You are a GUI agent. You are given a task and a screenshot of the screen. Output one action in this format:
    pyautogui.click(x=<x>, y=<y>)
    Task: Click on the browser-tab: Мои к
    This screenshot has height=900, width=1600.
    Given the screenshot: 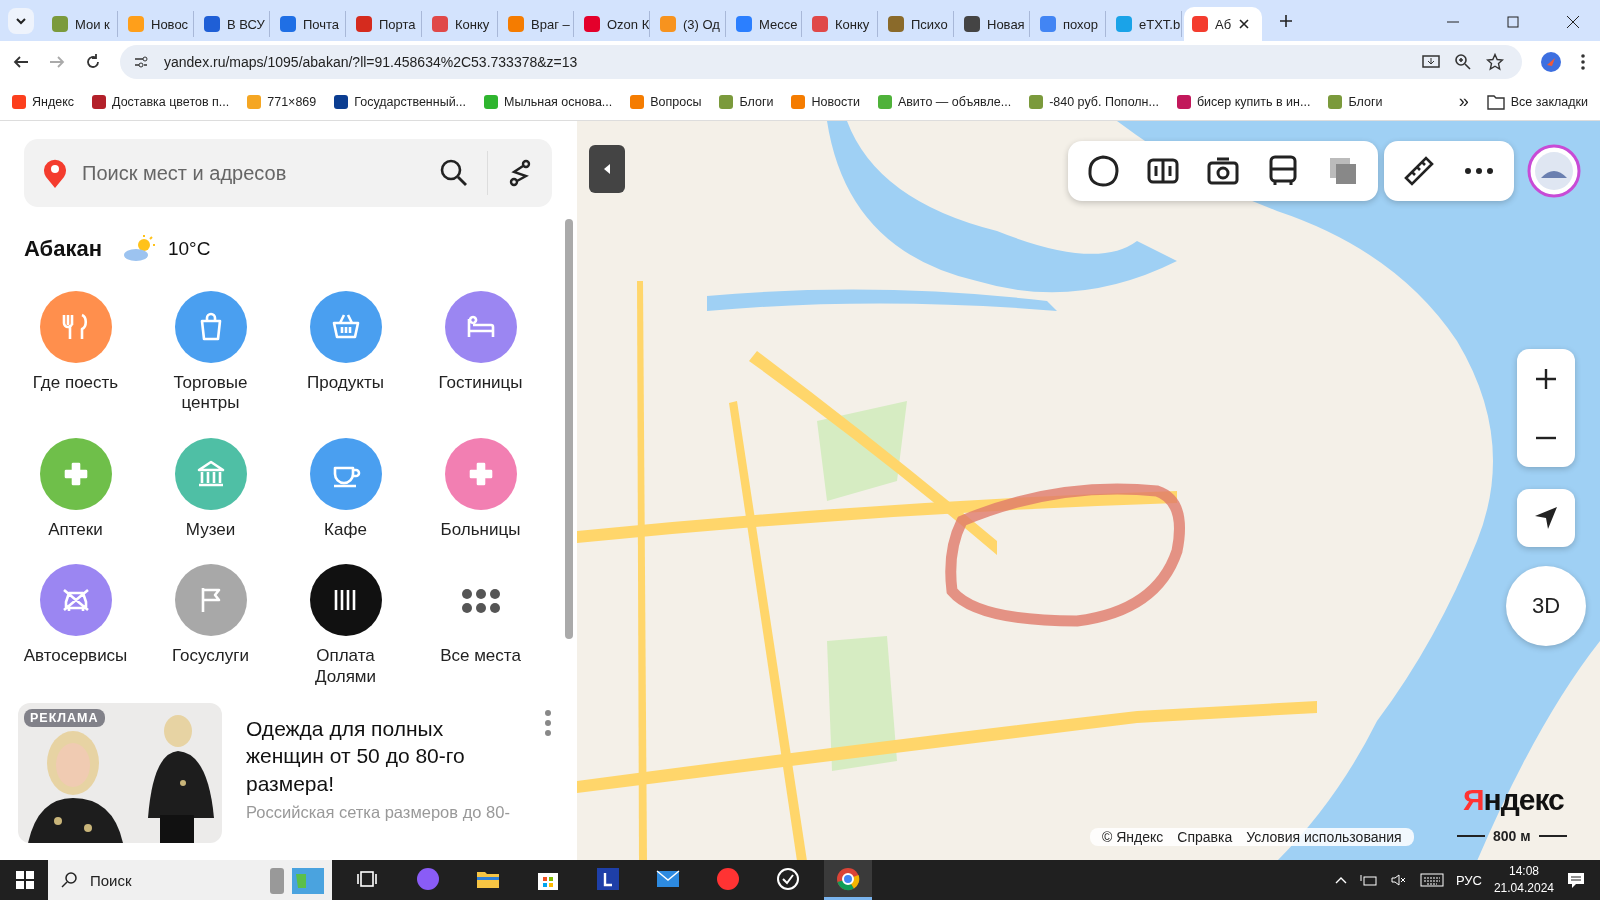 What is the action you would take?
    pyautogui.click(x=81, y=24)
    